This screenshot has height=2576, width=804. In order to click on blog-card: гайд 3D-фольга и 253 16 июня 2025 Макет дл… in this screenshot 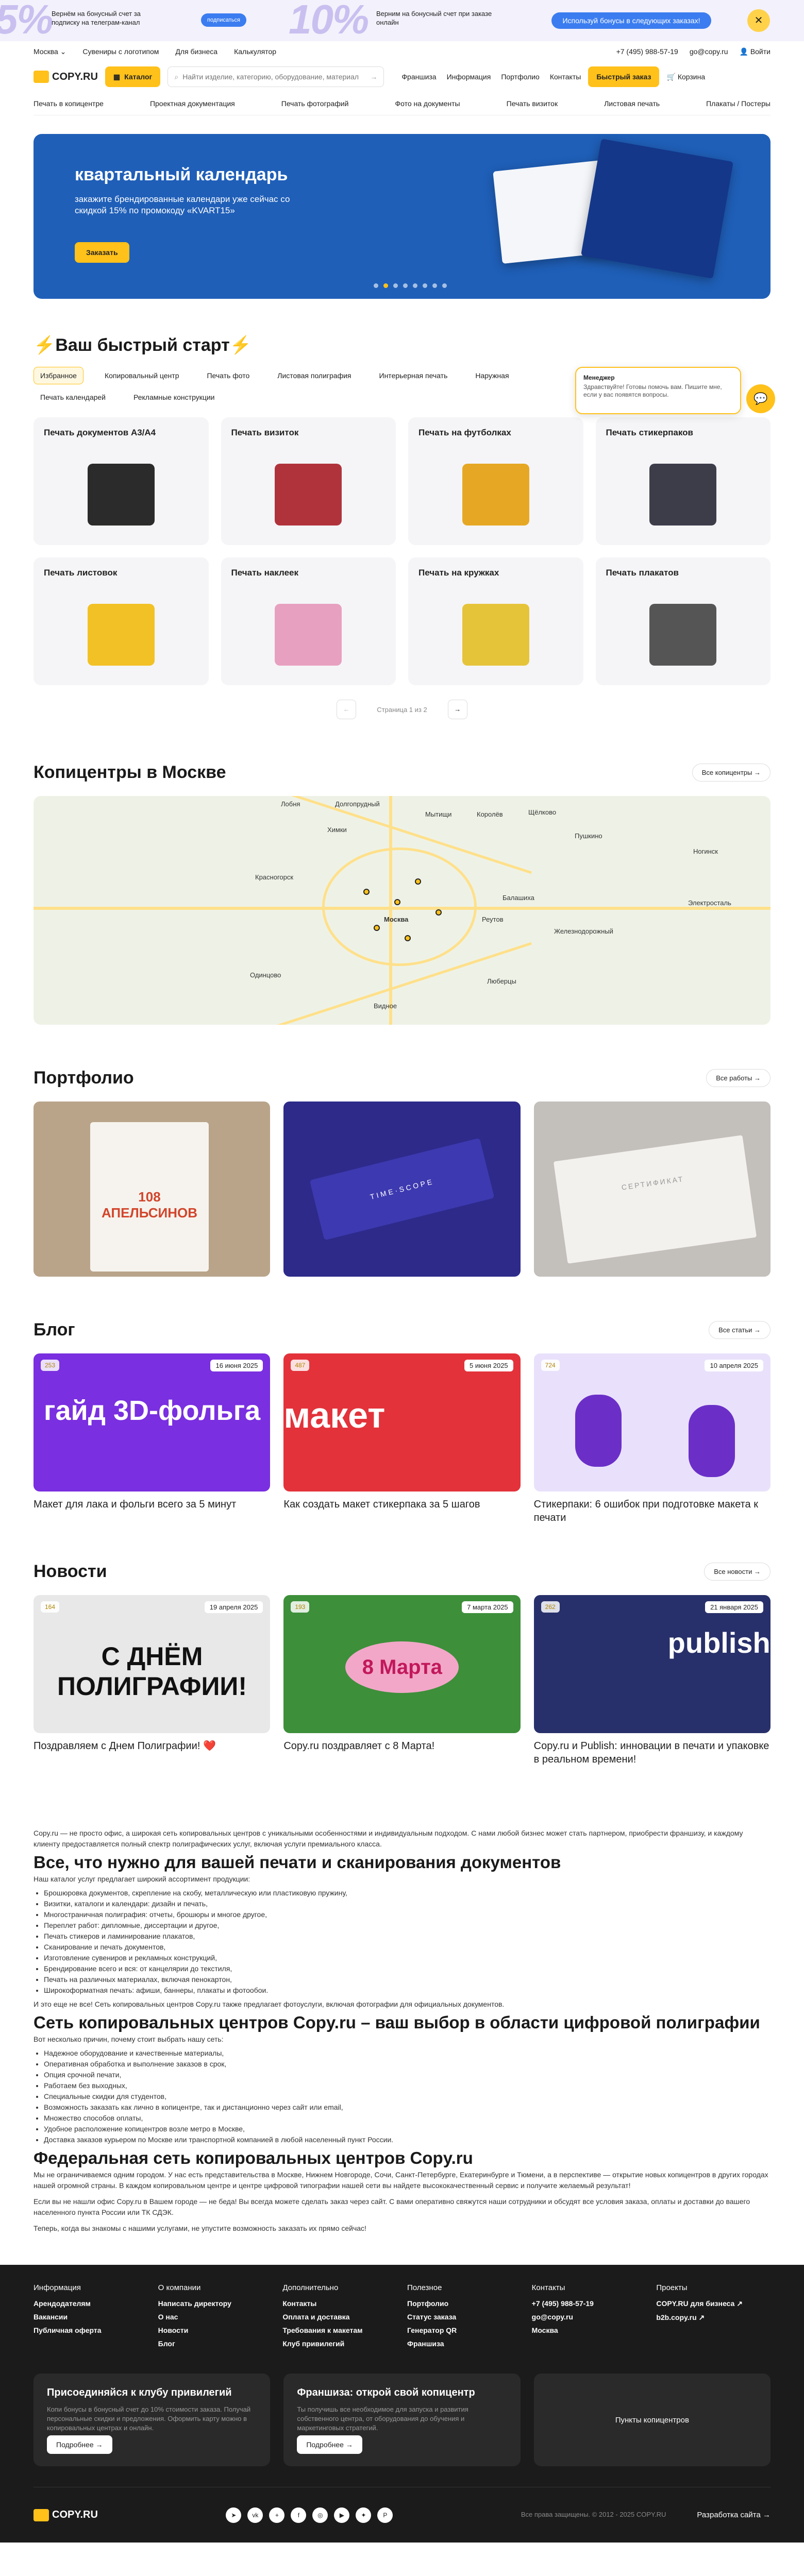, I will do `click(152, 1438)`.